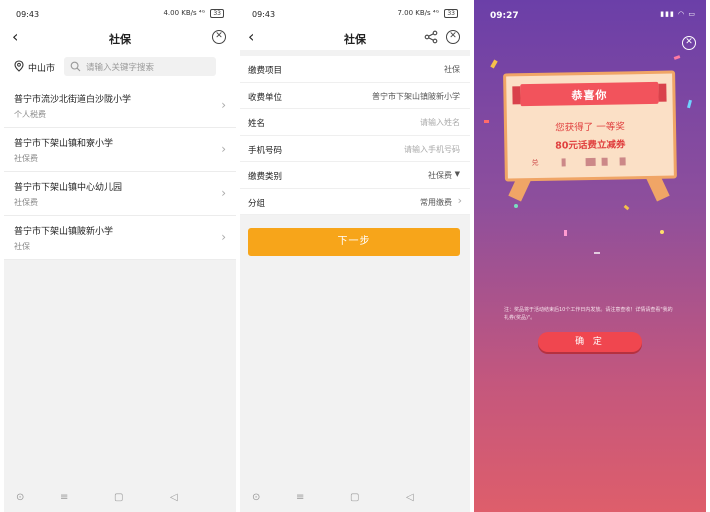 This screenshot has width=710, height=512. I want to click on list-item-title: 普宁市下架山镇陂新小学, so click(64, 232).